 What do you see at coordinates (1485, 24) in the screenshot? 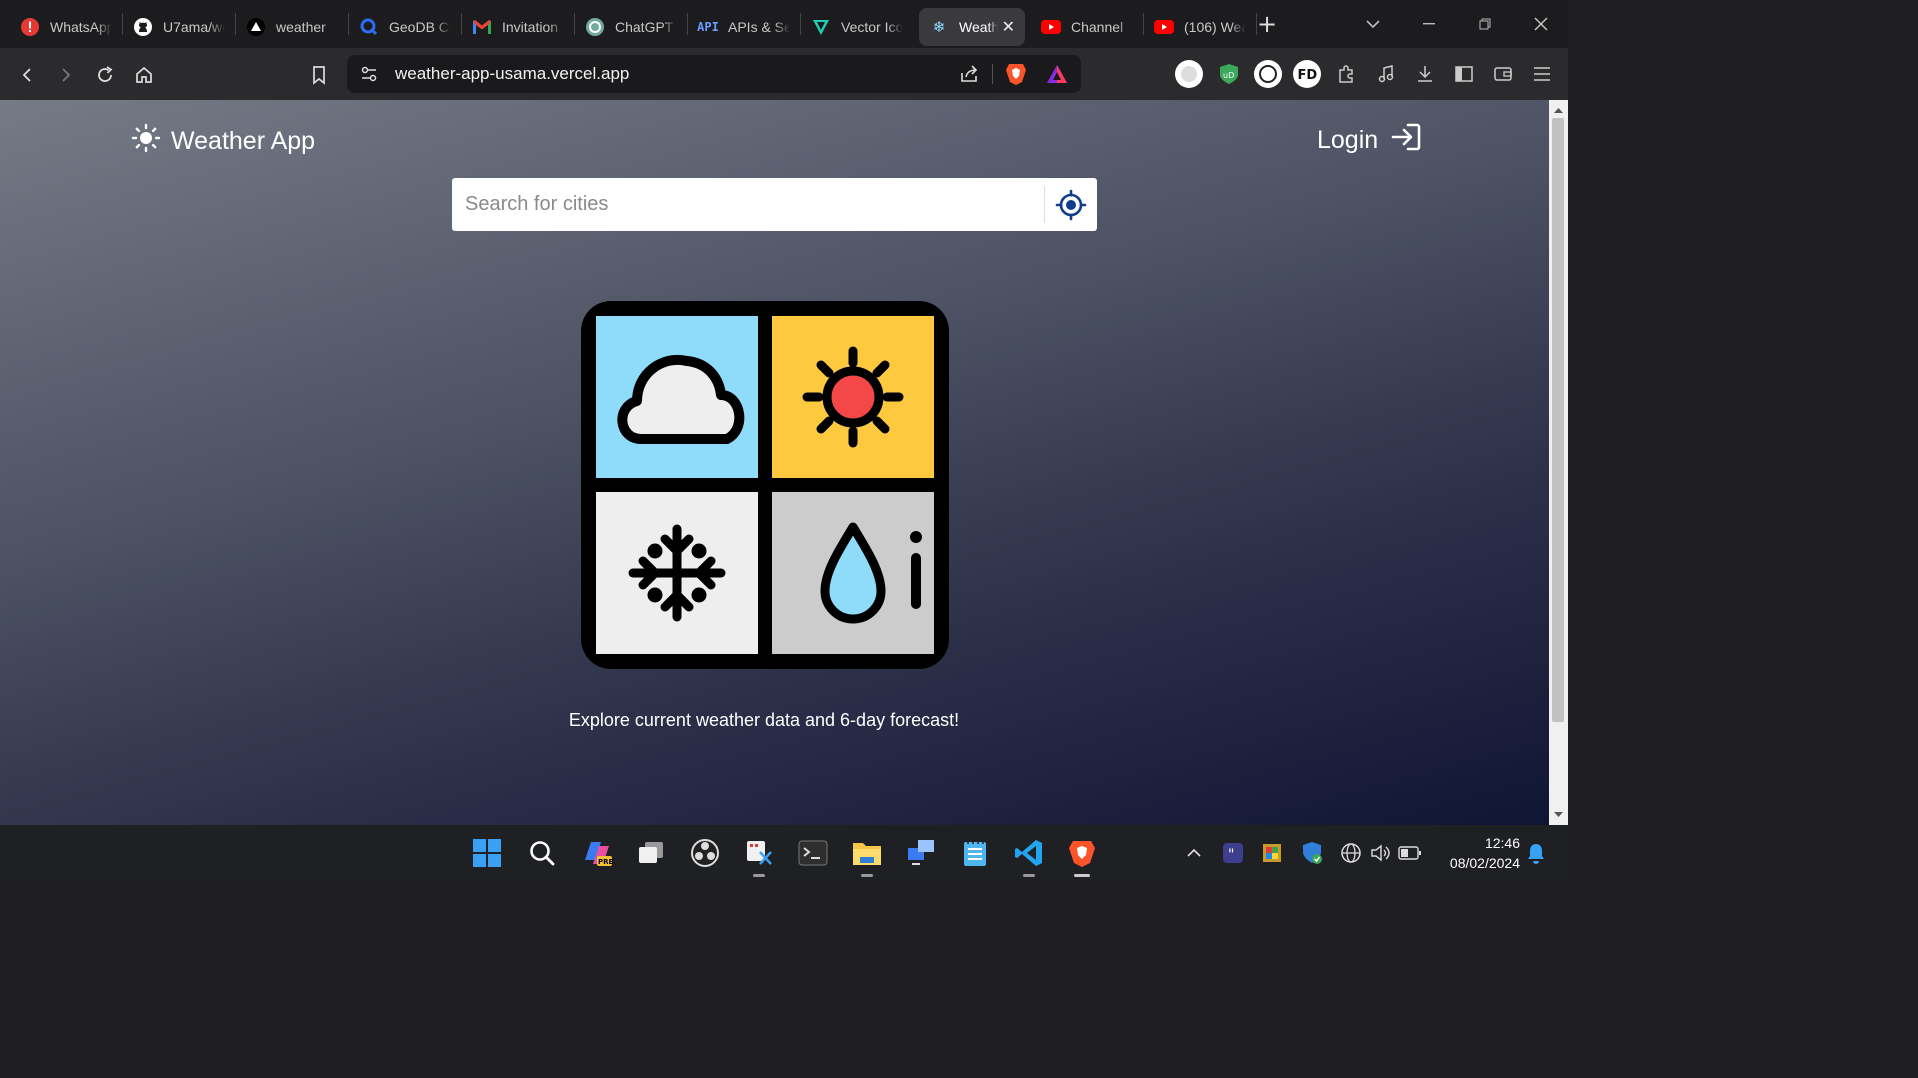
I see `restore-window-button` at bounding box center [1485, 24].